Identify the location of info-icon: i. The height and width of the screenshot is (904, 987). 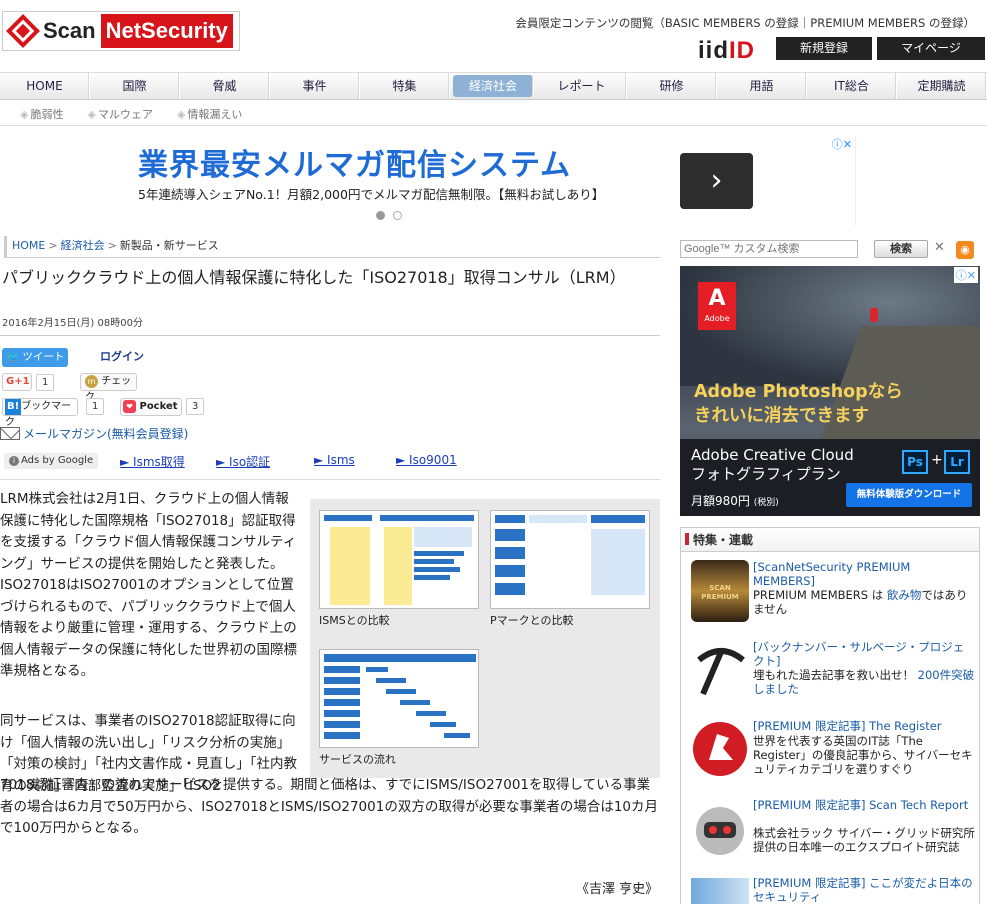
(14, 461).